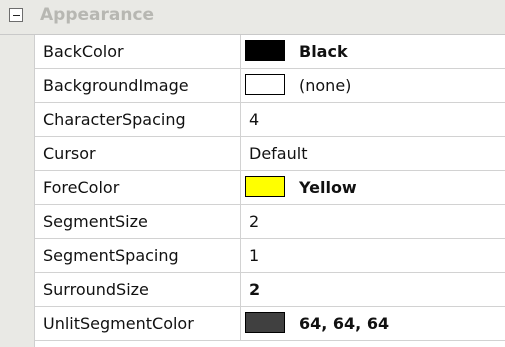 The image size is (505, 347). I want to click on property-value-cell: Black, so click(373, 51).